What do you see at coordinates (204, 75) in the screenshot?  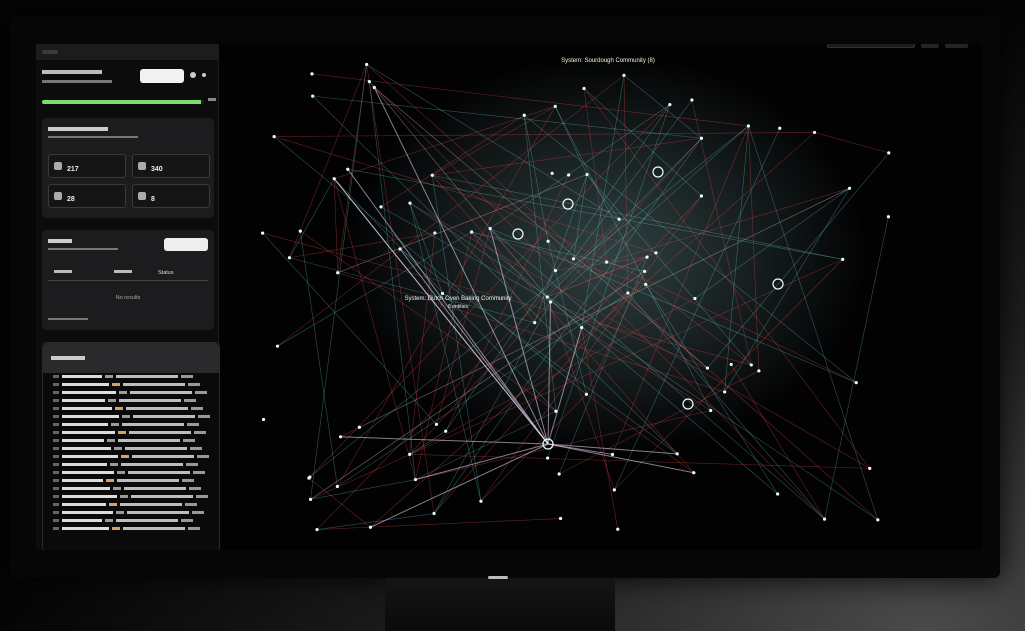 I see `chevron-icon` at bounding box center [204, 75].